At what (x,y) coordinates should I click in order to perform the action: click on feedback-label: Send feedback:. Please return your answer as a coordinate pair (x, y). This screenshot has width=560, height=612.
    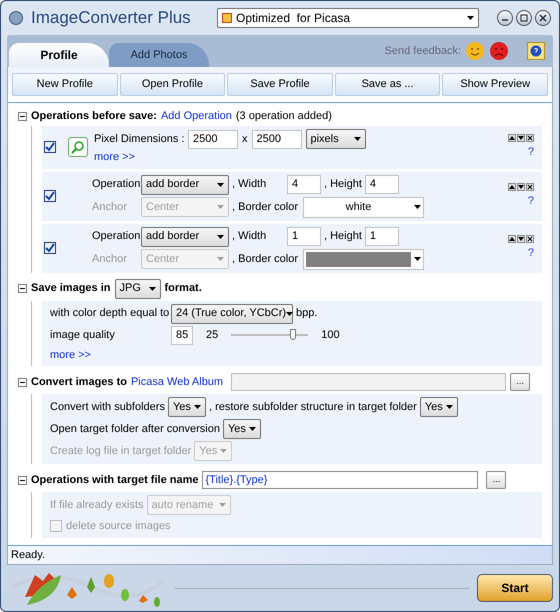
    Looking at the image, I should click on (422, 51).